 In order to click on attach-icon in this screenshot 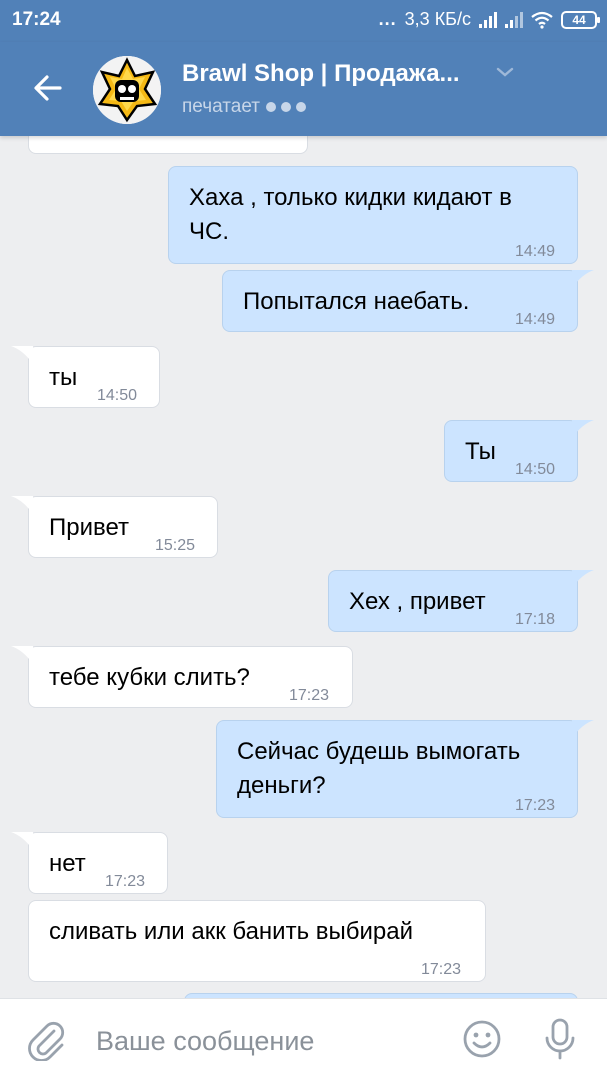, I will do `click(46, 1040)`.